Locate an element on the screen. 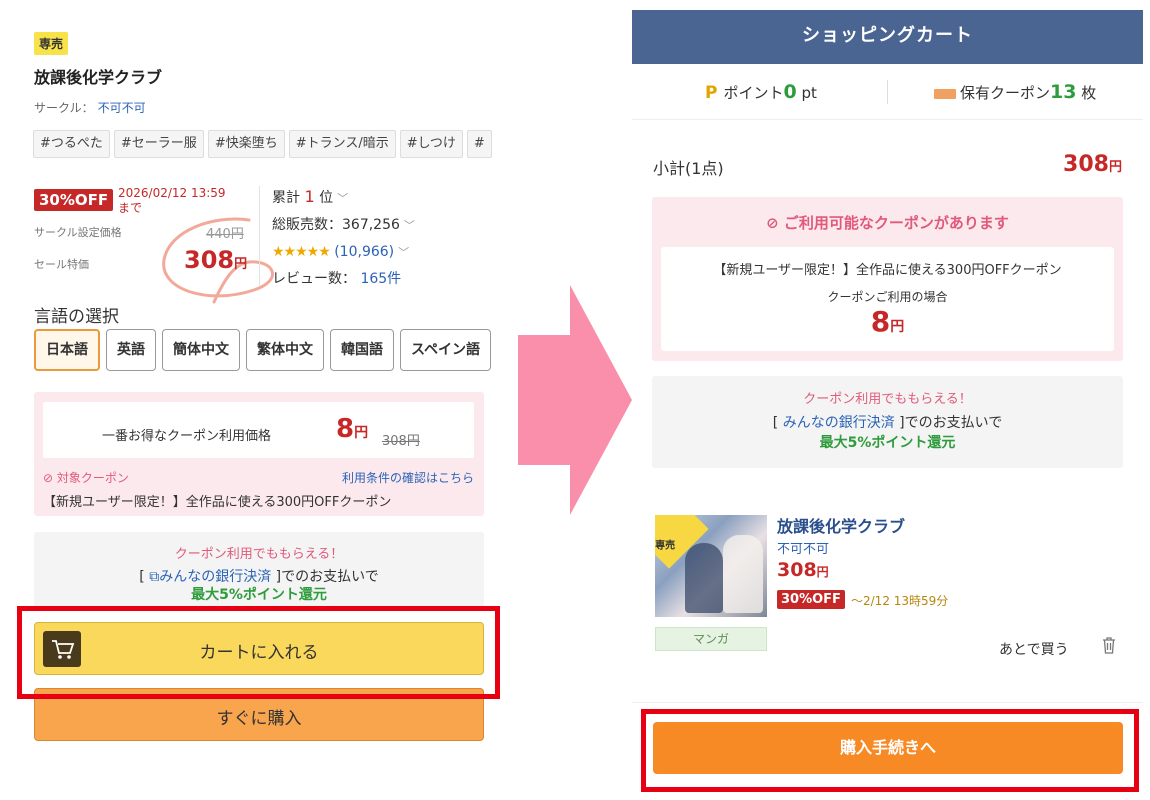 The height and width of the screenshot is (800, 1150). tag-item: #快楽堕ち is located at coordinates (246, 144).